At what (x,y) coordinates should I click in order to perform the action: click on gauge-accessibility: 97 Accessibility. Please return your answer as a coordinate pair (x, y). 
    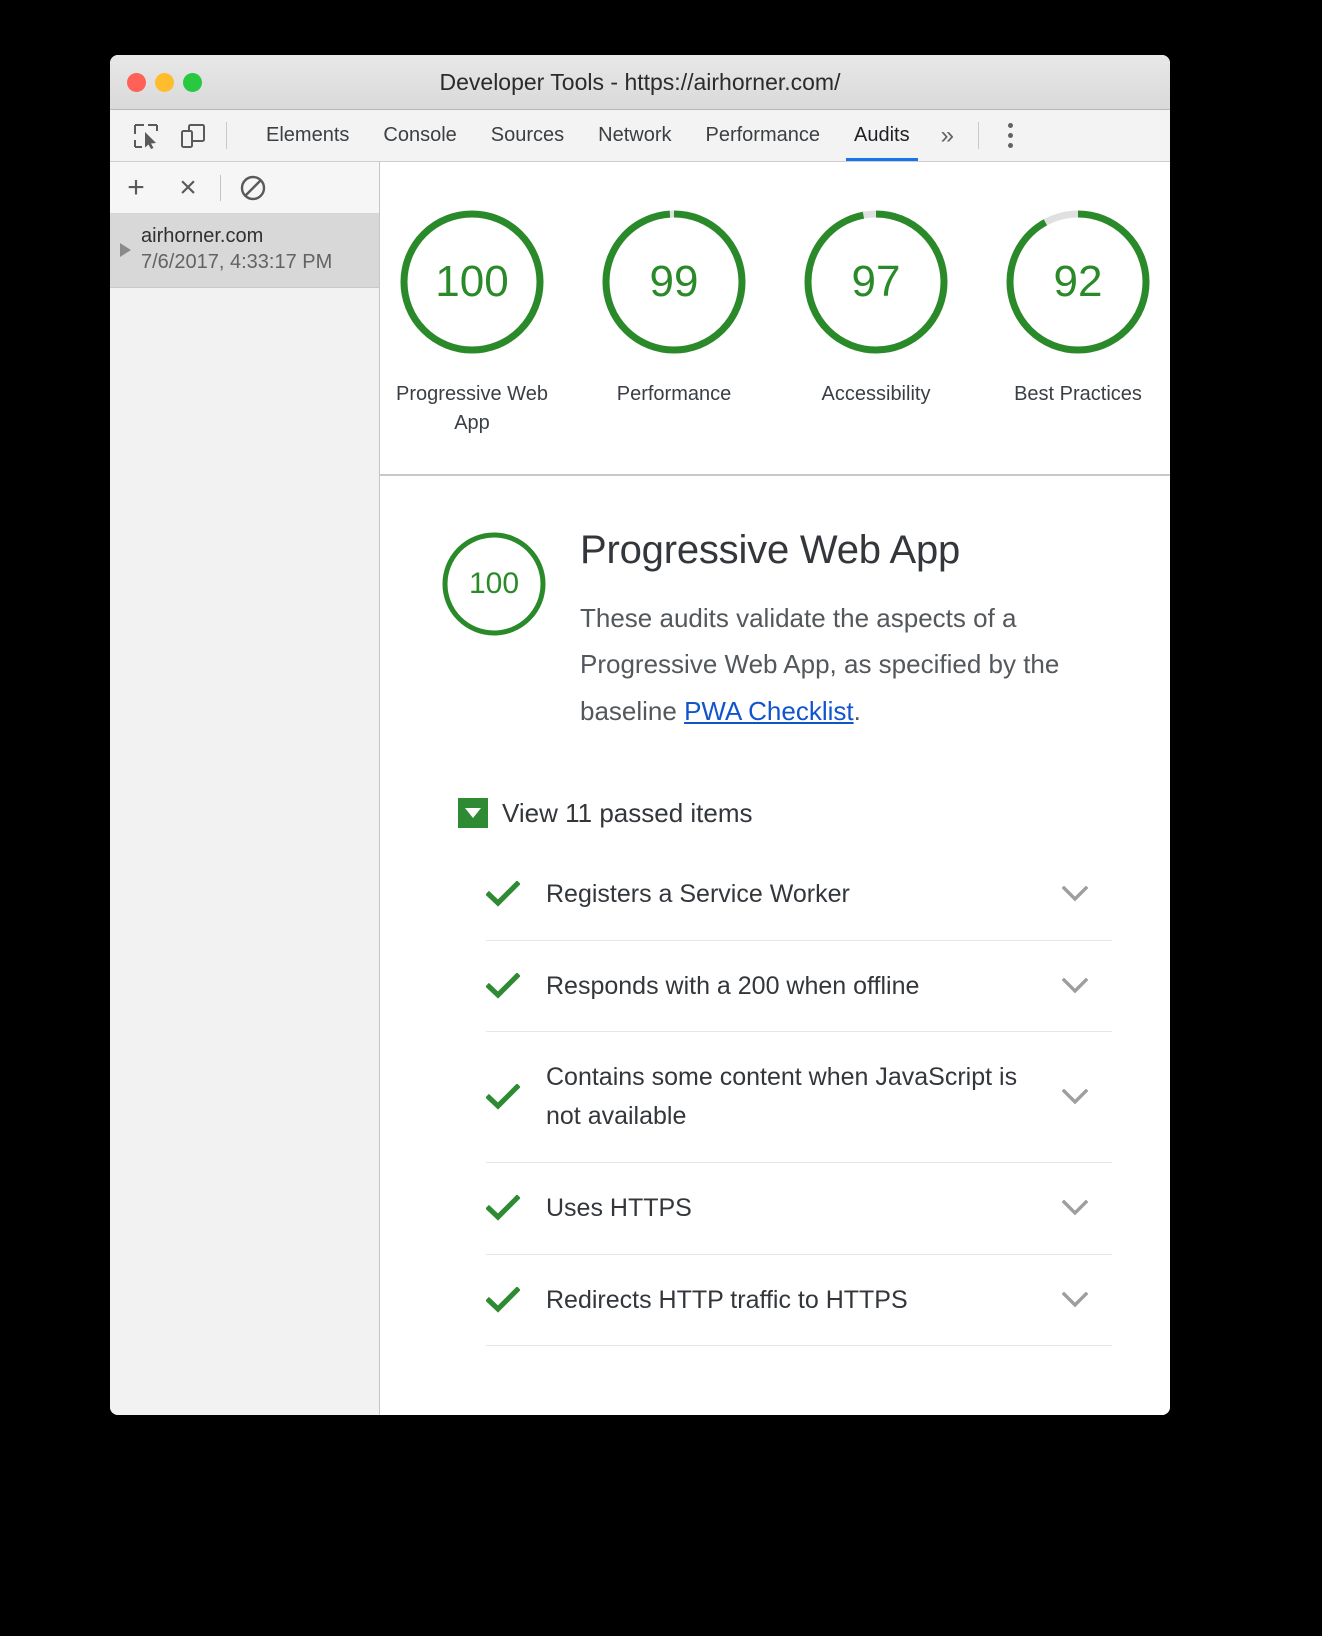
    Looking at the image, I should click on (876, 321).